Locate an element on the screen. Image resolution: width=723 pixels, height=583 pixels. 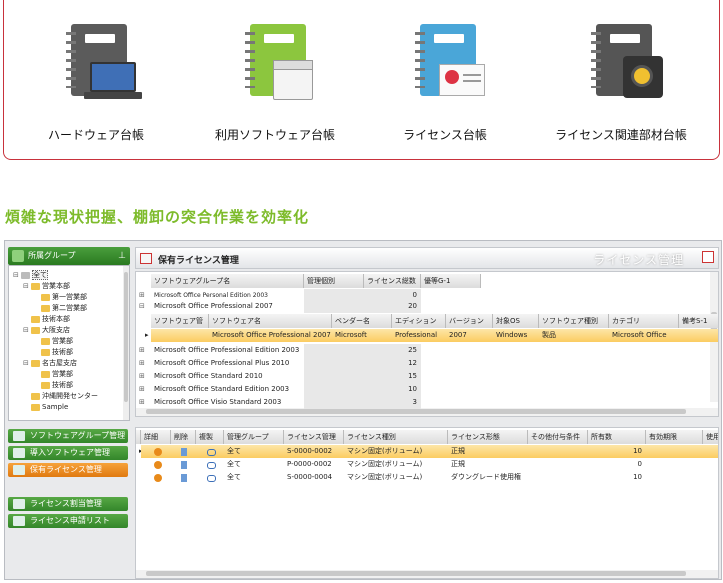
column-header: 管理個別 is located at coordinates (334, 281).